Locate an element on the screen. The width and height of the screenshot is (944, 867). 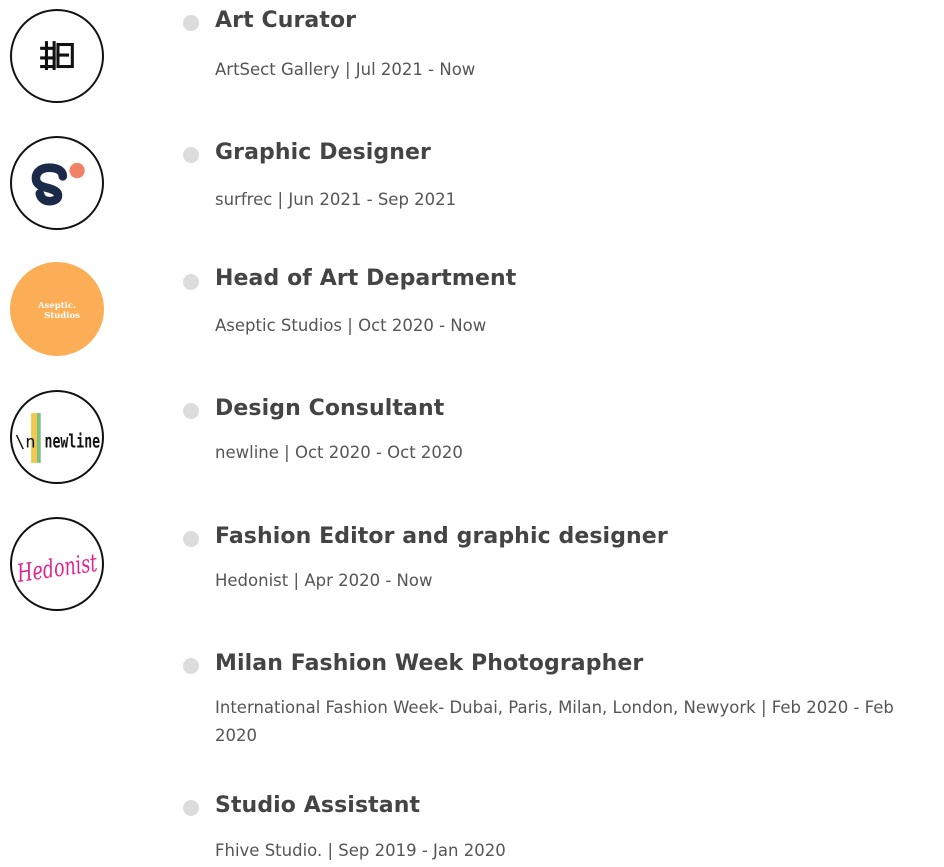
job-period: Oct 2020 - Now is located at coordinates (422, 325).